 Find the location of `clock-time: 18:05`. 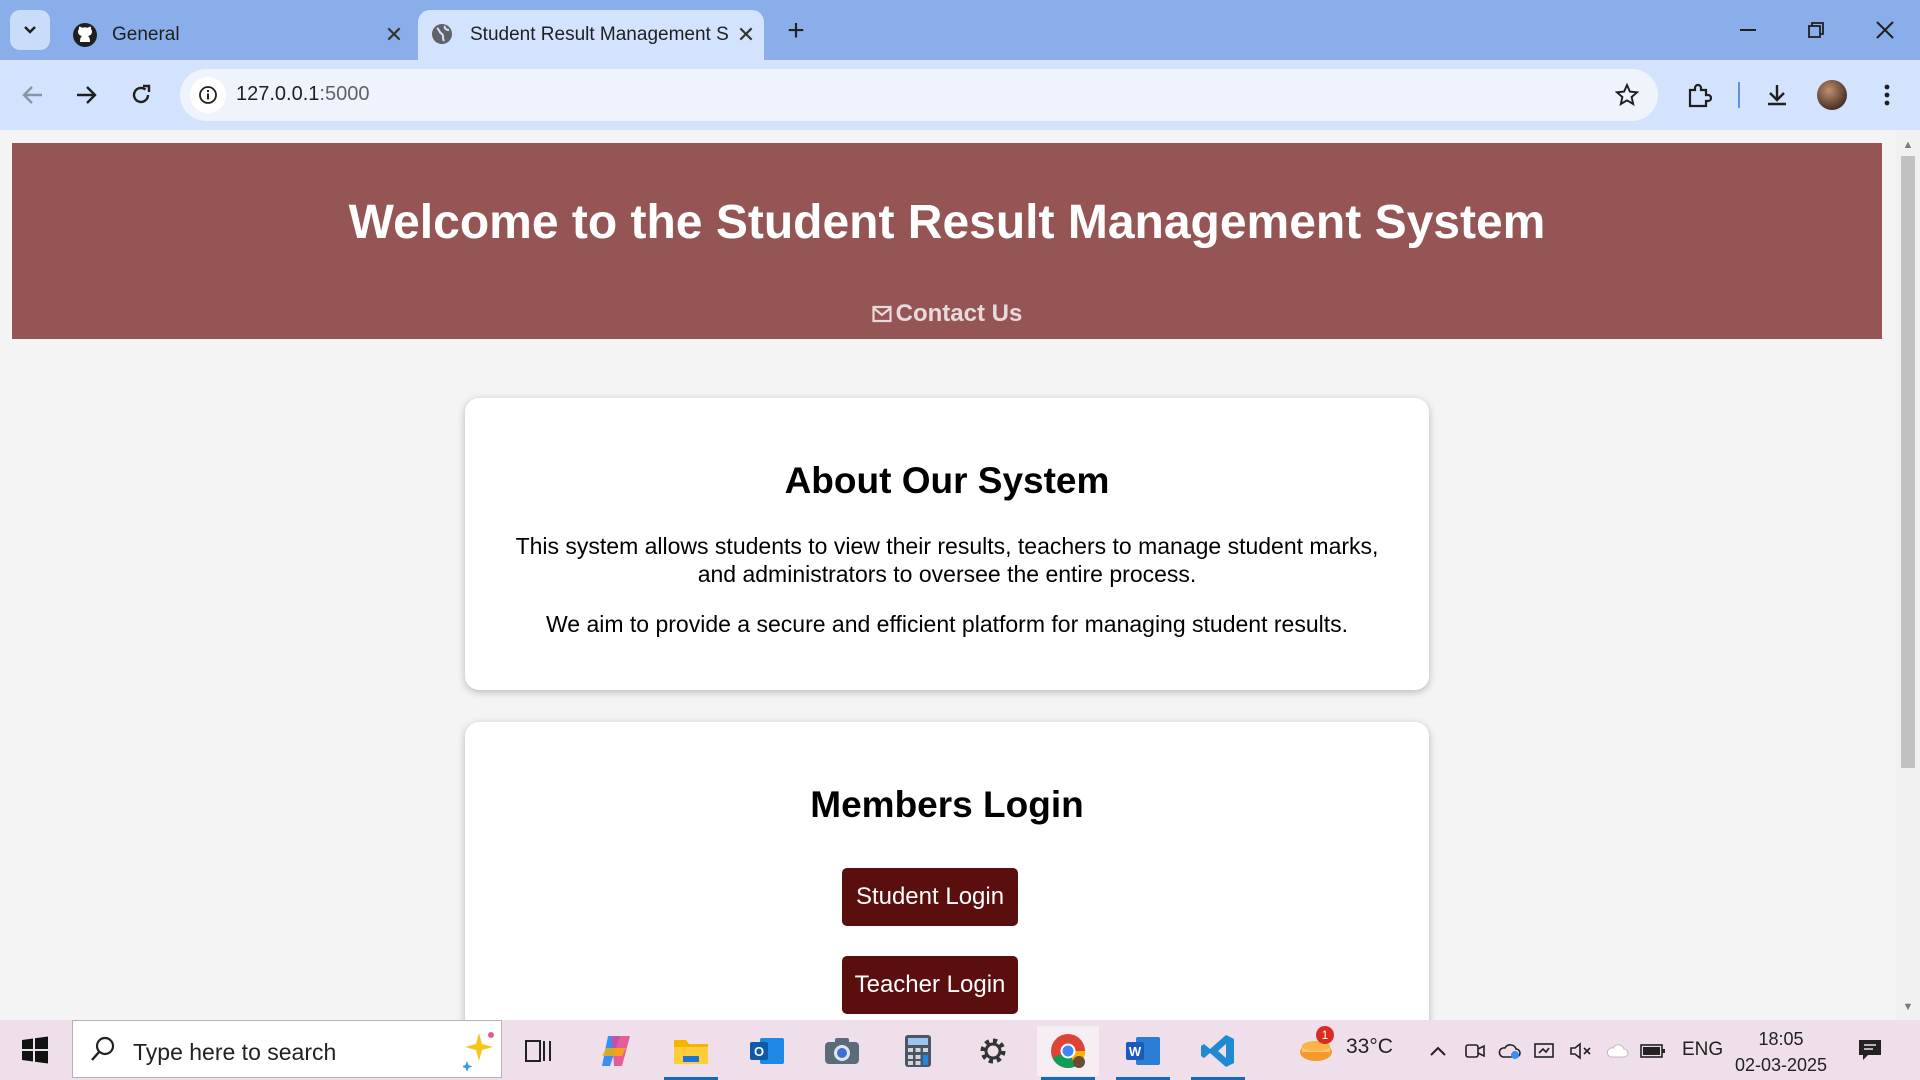

clock-time: 18:05 is located at coordinates (1781, 1039).